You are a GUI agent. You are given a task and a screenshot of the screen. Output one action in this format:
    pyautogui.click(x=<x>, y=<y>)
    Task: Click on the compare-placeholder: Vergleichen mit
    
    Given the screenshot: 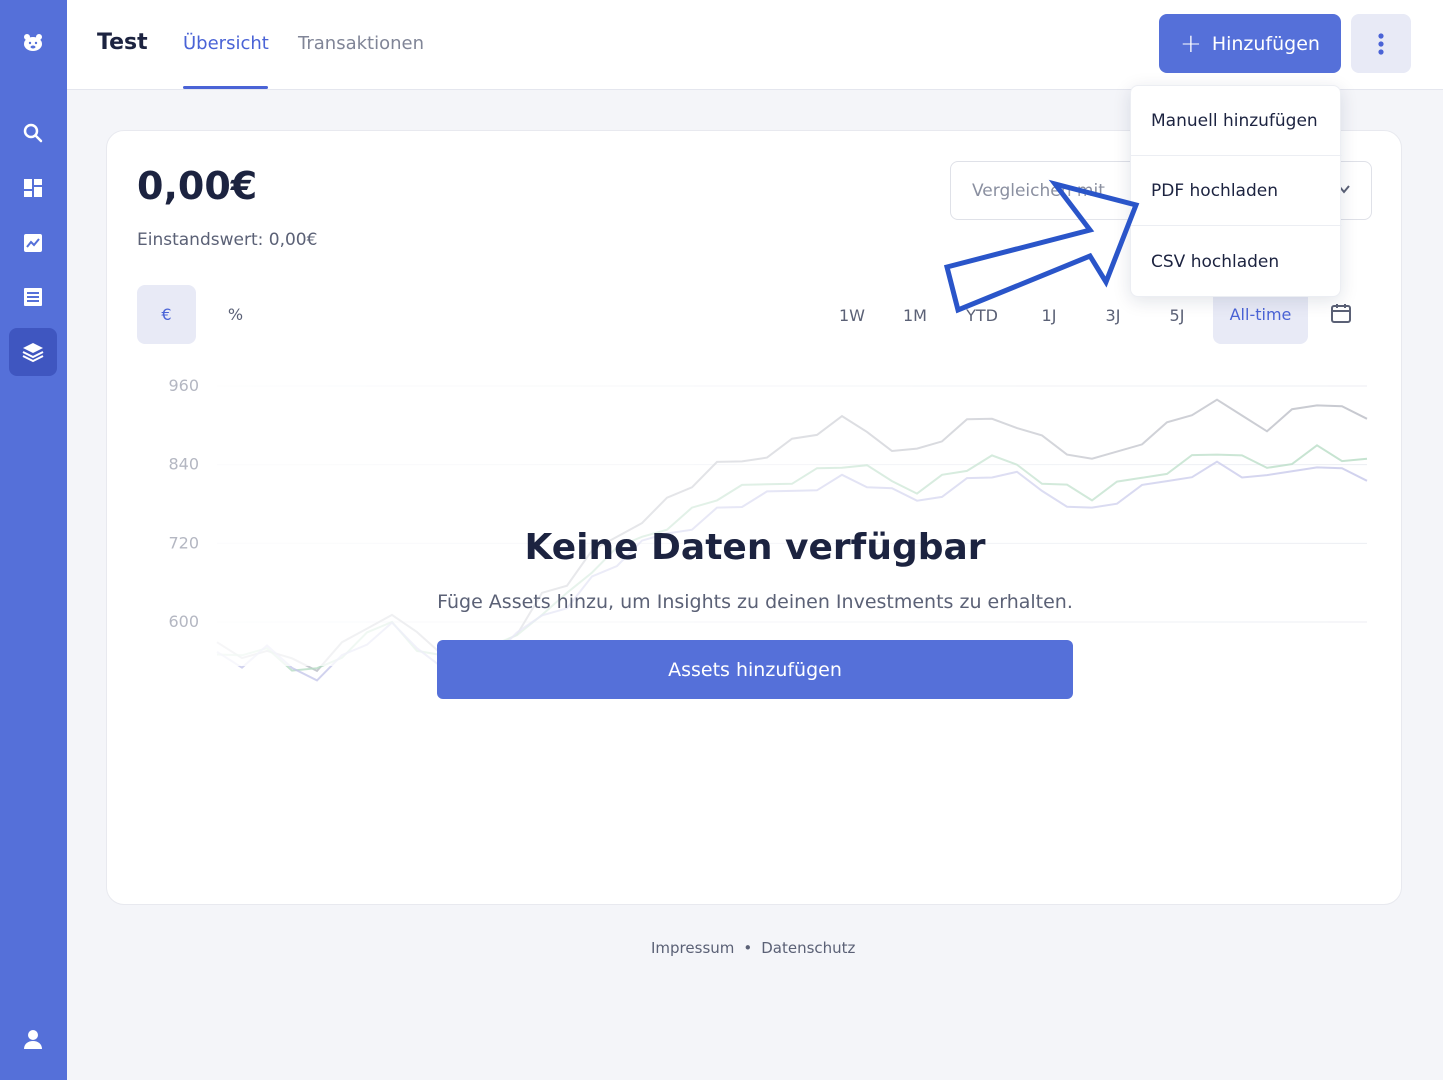 What is the action you would take?
    pyautogui.click(x=1038, y=190)
    